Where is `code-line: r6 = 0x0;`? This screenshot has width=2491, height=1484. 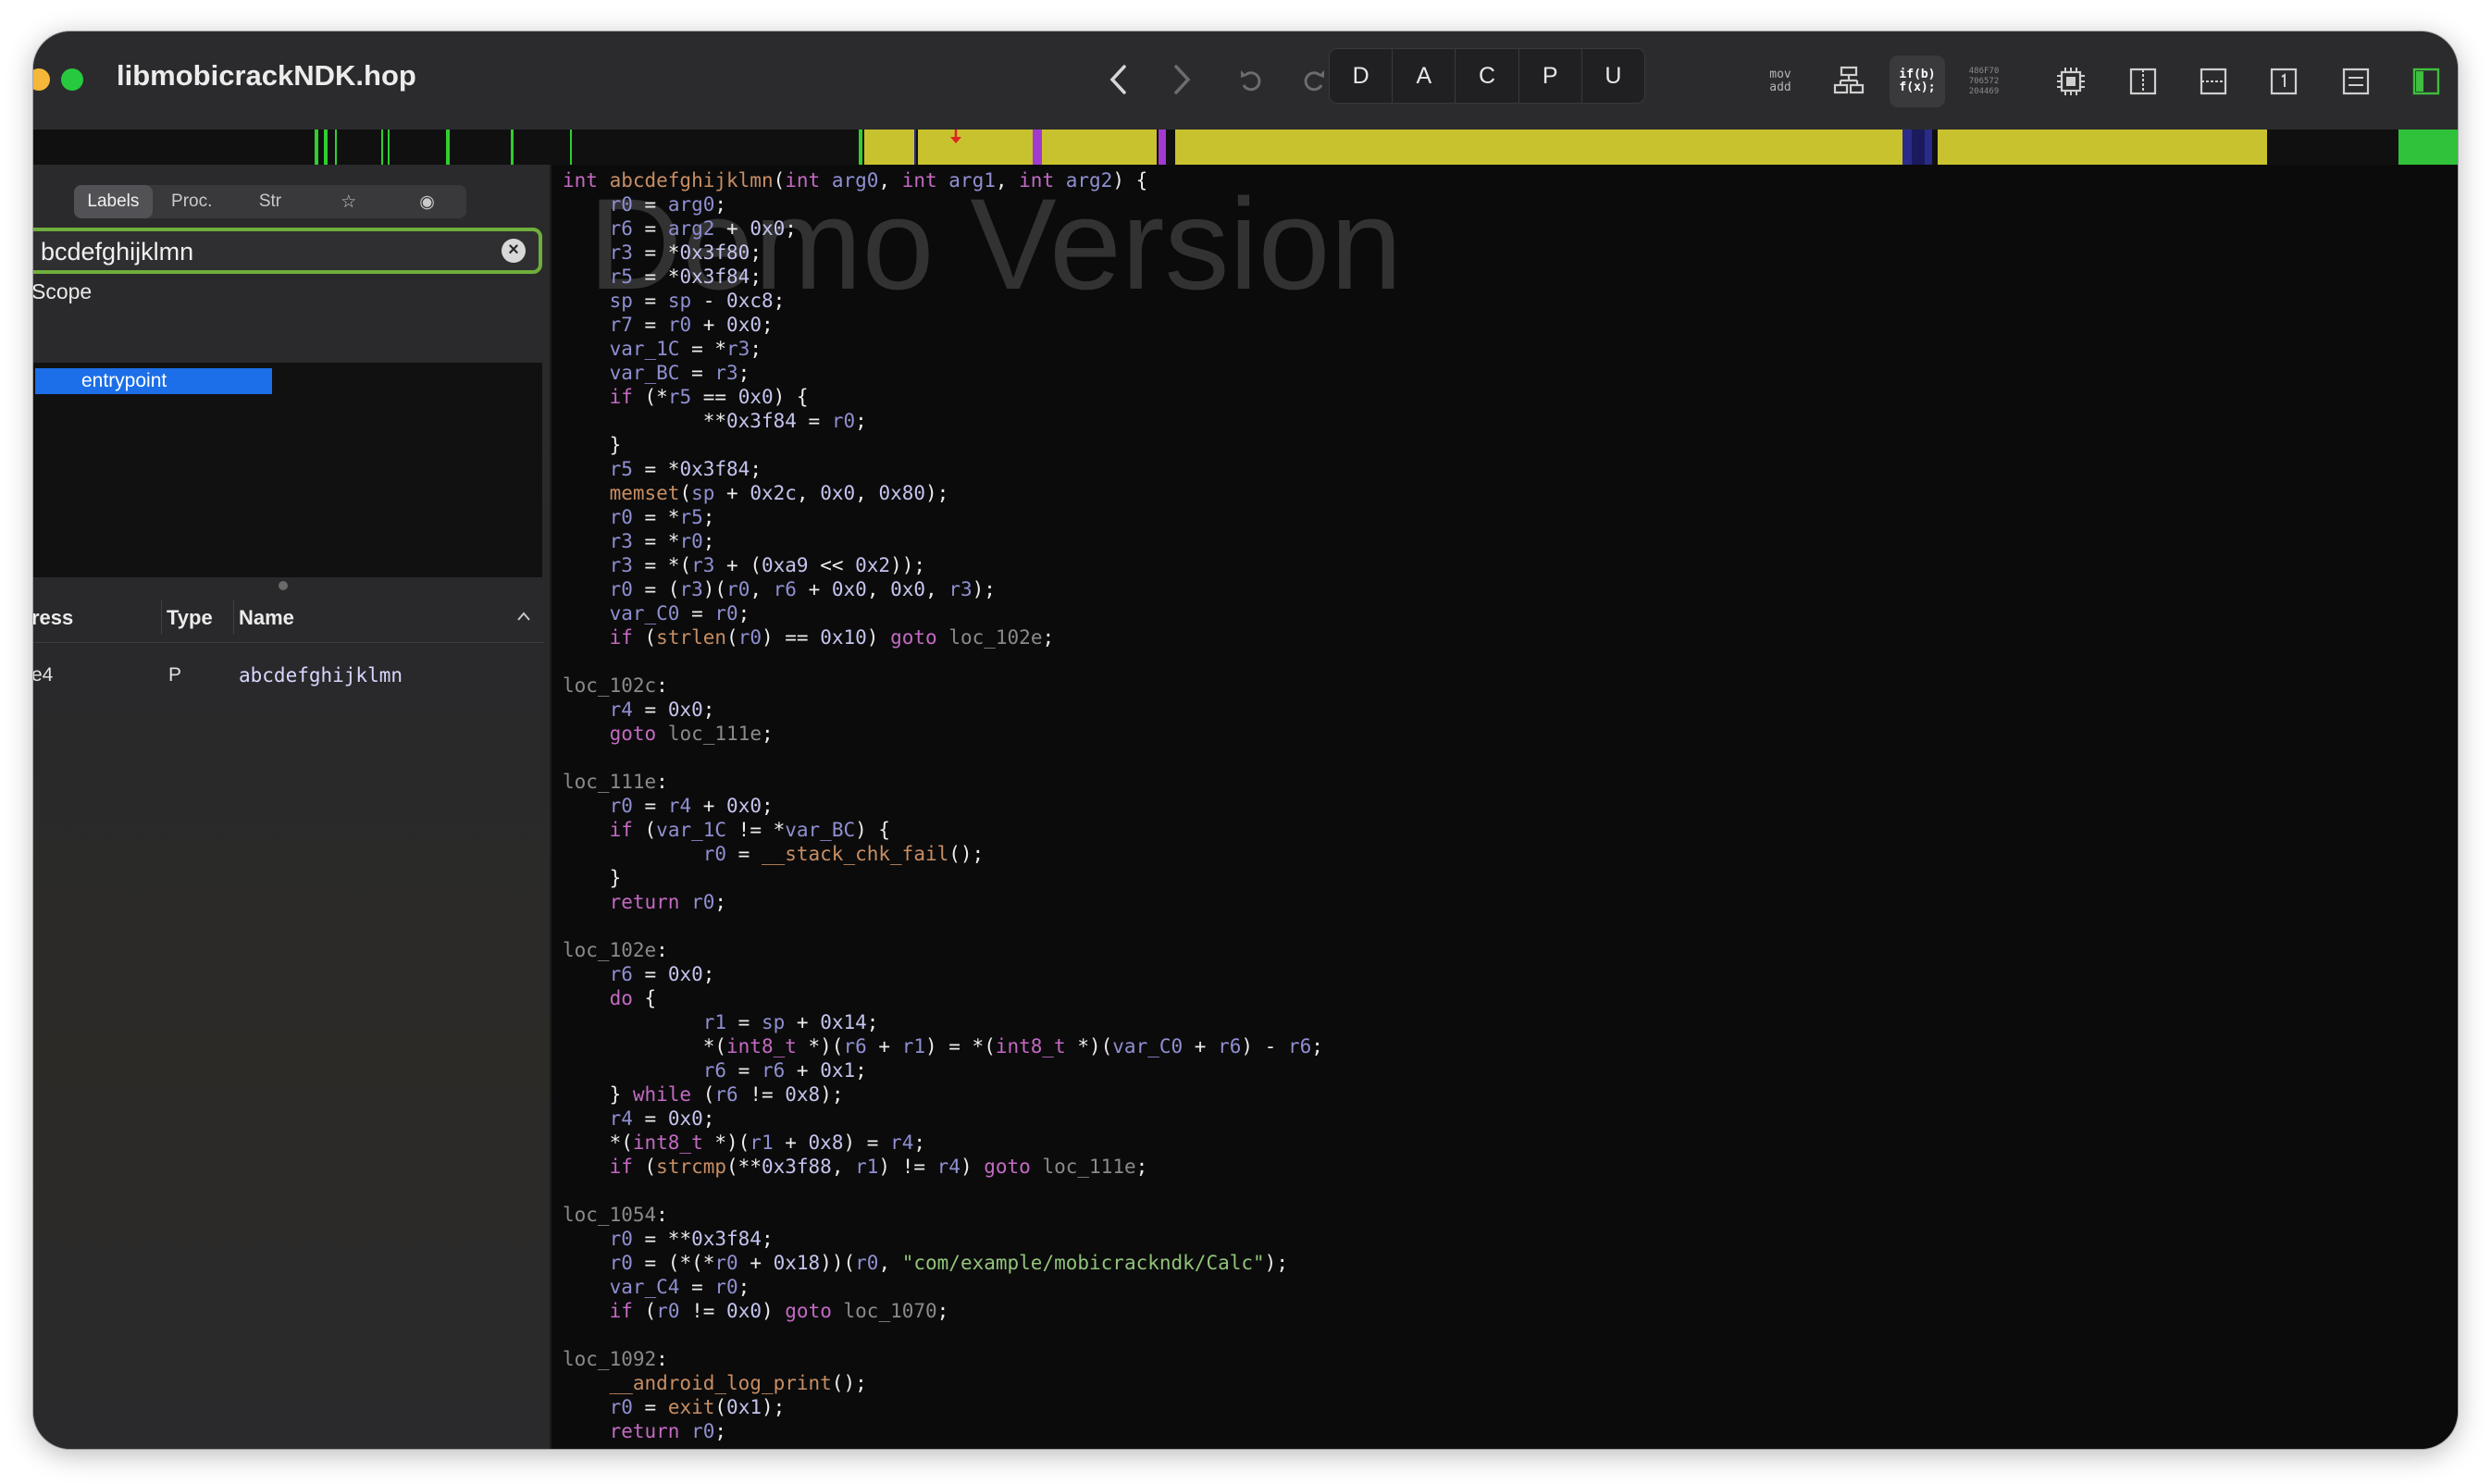 code-line: r6 = 0x0; is located at coordinates (943, 974).